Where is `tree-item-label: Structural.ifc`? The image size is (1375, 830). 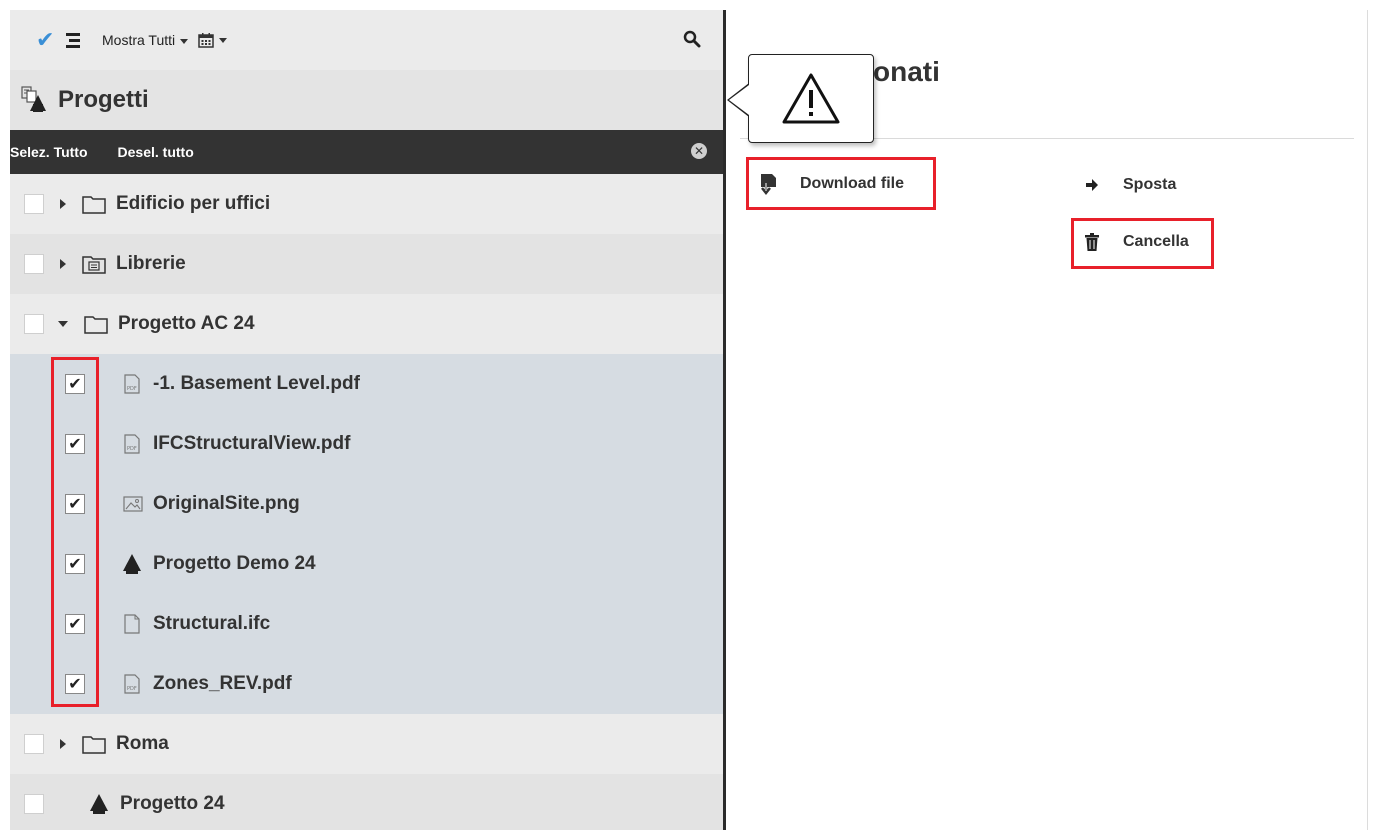
tree-item-label: Structural.ifc is located at coordinates (212, 623).